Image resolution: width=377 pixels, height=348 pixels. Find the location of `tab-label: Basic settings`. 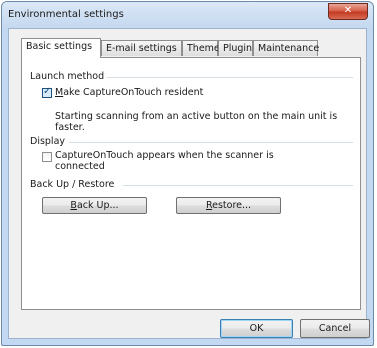

tab-label: Basic settings is located at coordinates (59, 46).